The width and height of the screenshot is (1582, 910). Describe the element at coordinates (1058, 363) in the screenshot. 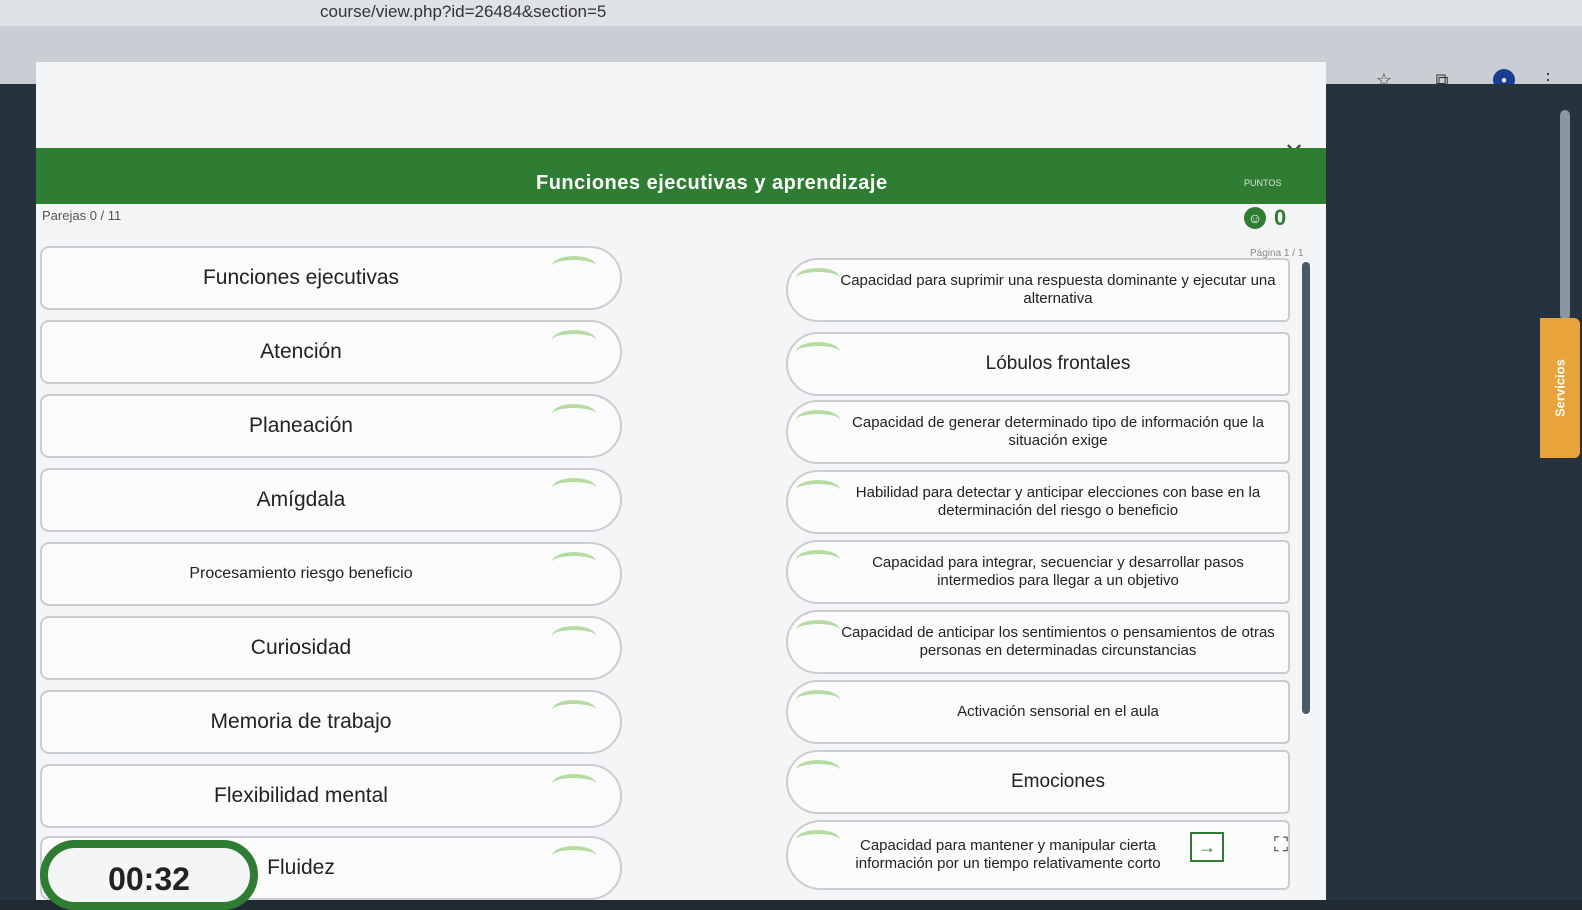

I see `right-card-label: Lóbulos frontales` at that location.